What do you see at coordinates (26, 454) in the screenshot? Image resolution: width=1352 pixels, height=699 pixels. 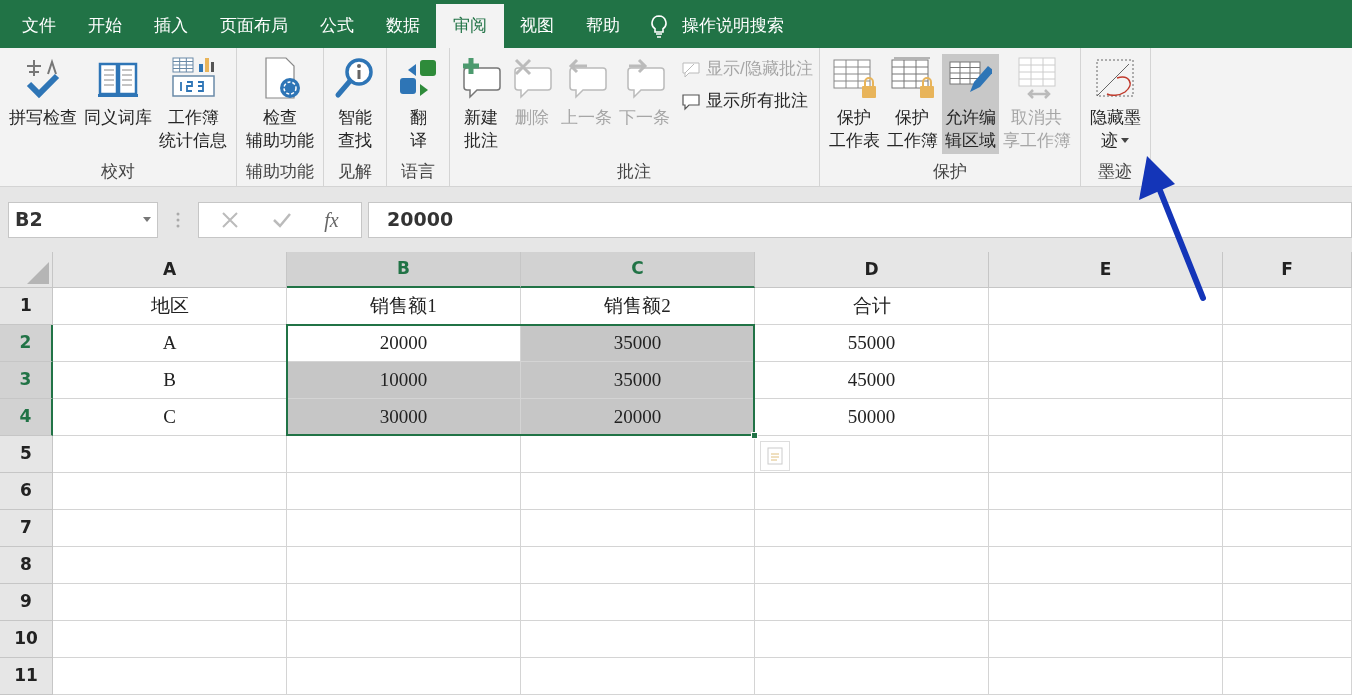 I see `row-header: 5` at bounding box center [26, 454].